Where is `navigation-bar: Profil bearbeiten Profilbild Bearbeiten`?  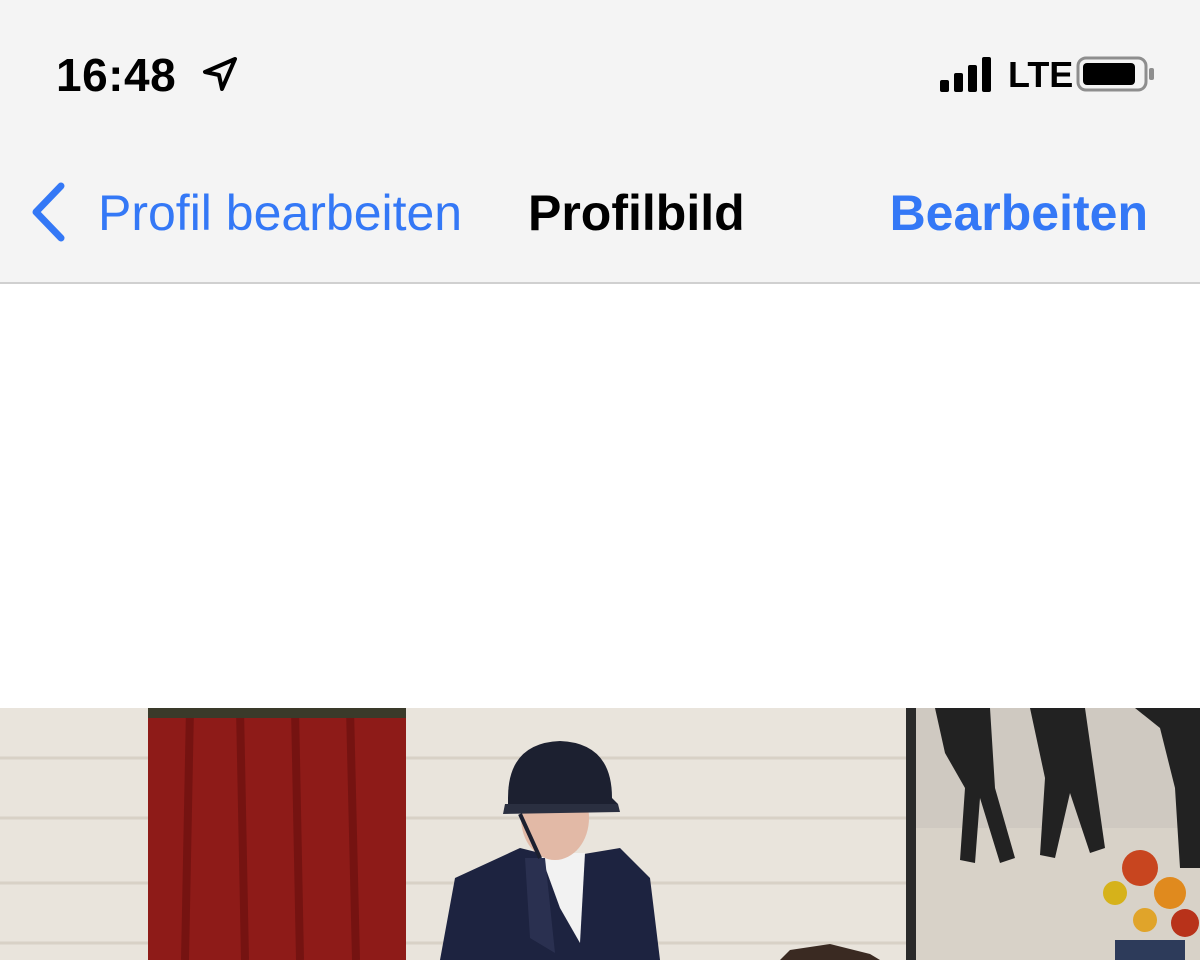 navigation-bar: Profil bearbeiten Profilbild Bearbeiten is located at coordinates (600, 217).